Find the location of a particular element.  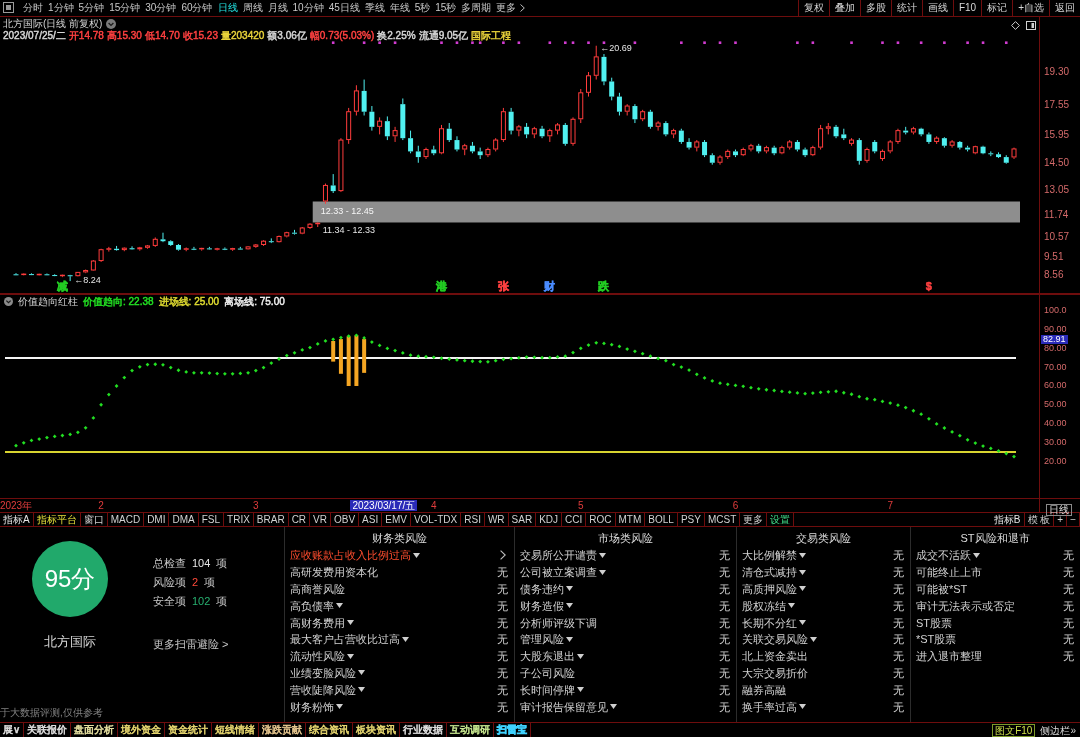

toolbar-button: +自选 is located at coordinates (1030, 8).